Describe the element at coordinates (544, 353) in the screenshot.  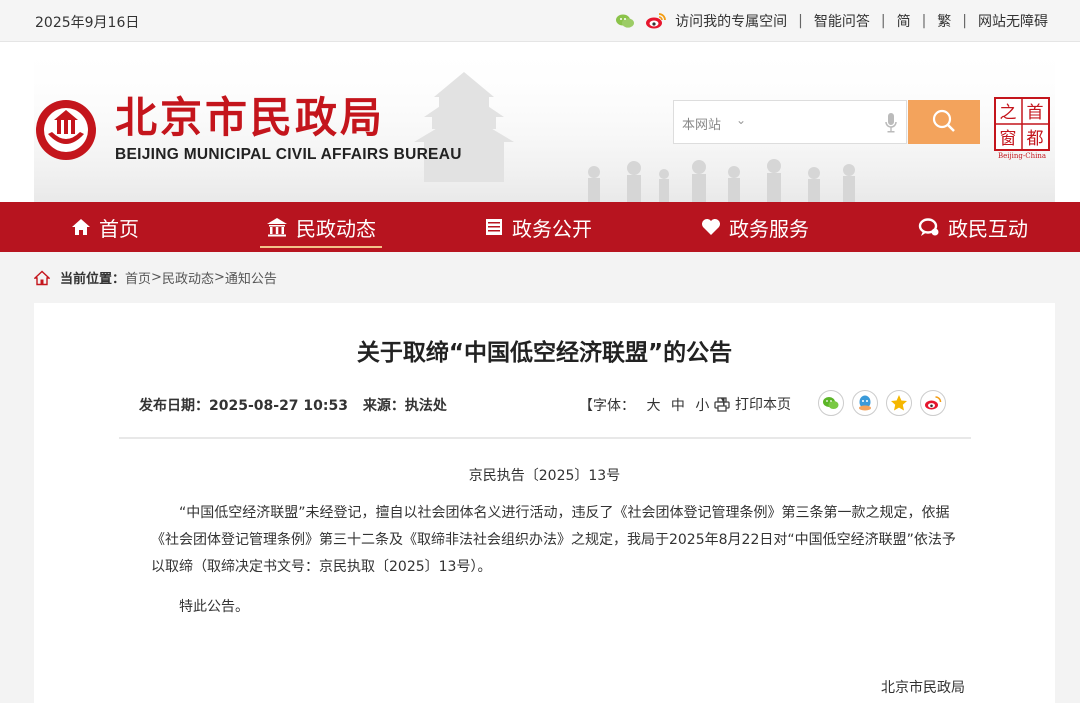
I see `article-title: 关于取缔“中国低空经济联盟”的公告` at that location.